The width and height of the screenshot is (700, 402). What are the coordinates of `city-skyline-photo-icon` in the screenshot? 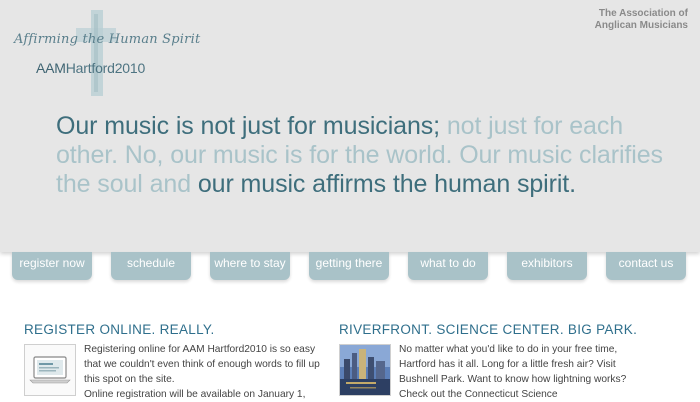 It's located at (365, 370).